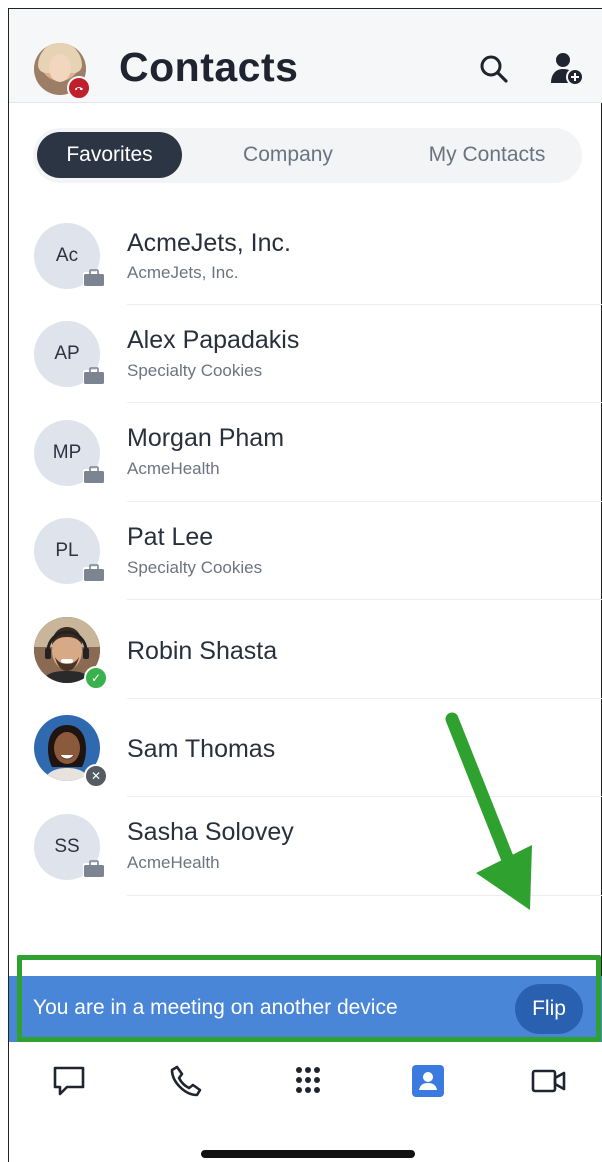 The width and height of the screenshot is (602, 1162). I want to click on busy-status-icon, so click(79, 88).